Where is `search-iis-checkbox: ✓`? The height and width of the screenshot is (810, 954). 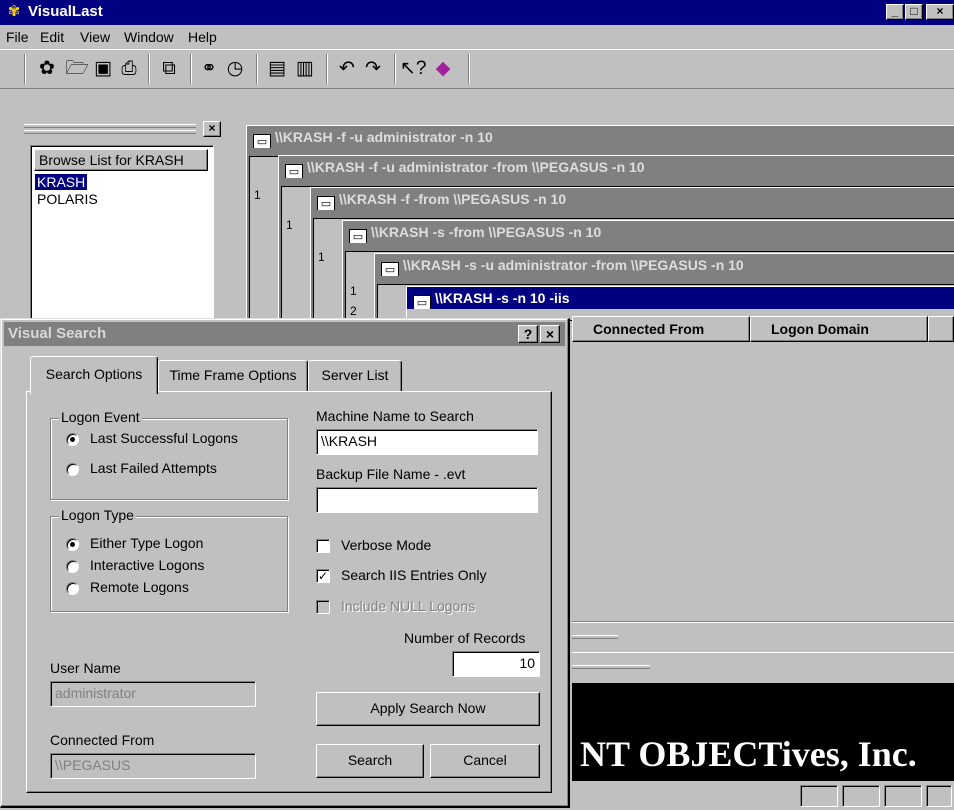 search-iis-checkbox: ✓ is located at coordinates (323, 576).